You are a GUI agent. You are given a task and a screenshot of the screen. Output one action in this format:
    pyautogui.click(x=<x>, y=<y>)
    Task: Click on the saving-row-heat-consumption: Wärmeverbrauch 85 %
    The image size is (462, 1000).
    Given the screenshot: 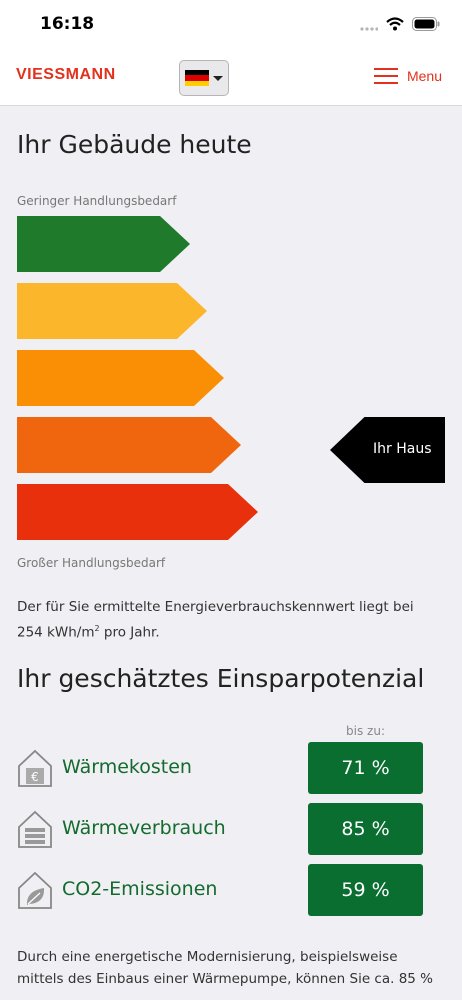 What is the action you would take?
    pyautogui.click(x=227, y=829)
    